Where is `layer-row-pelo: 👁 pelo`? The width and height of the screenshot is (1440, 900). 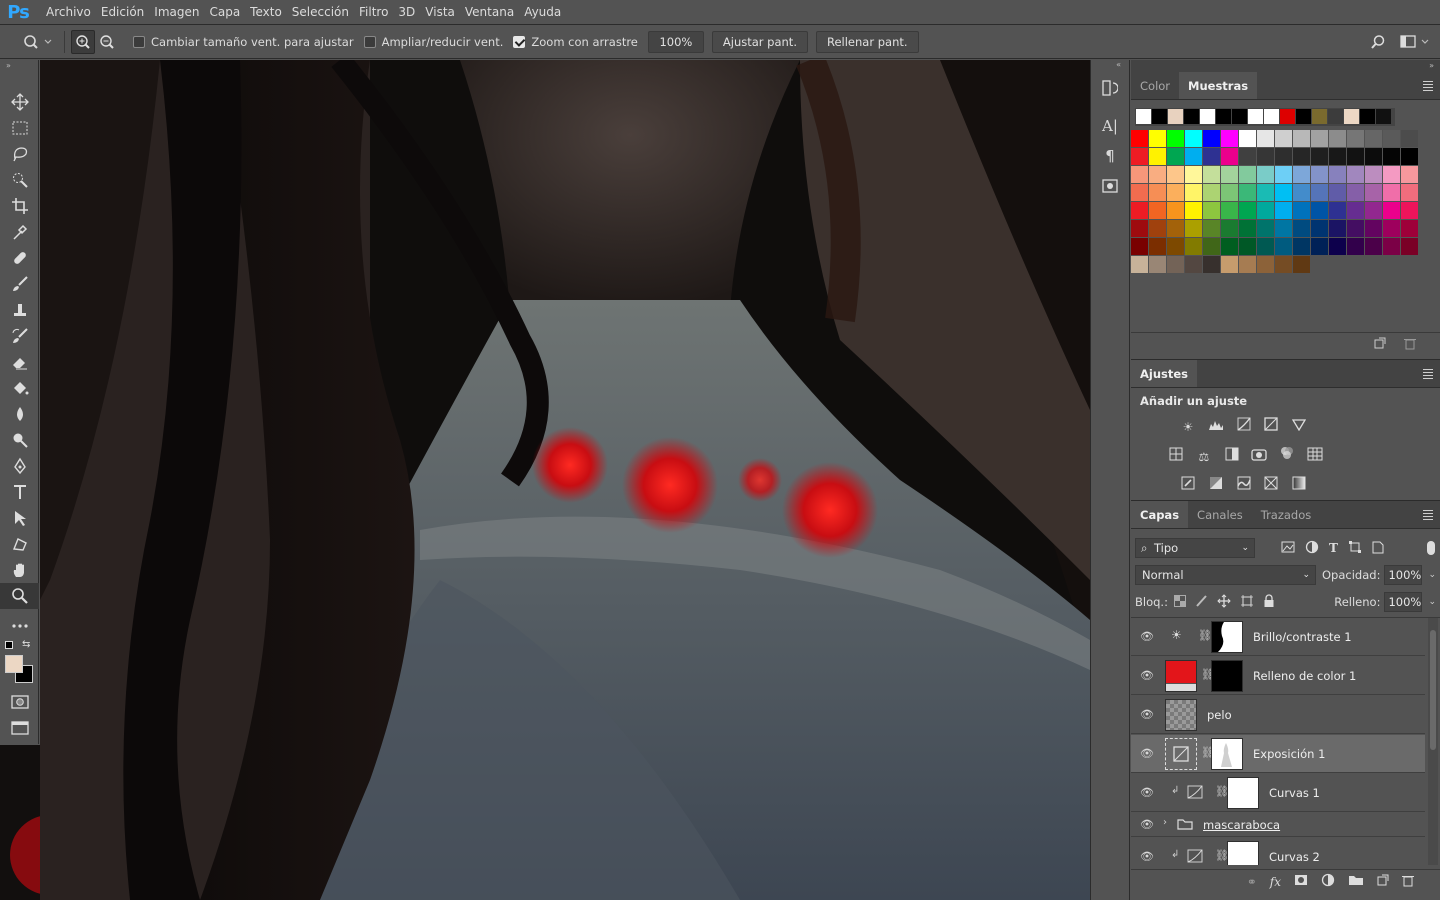 layer-row-pelo: 👁 pelo is located at coordinates (1278, 715).